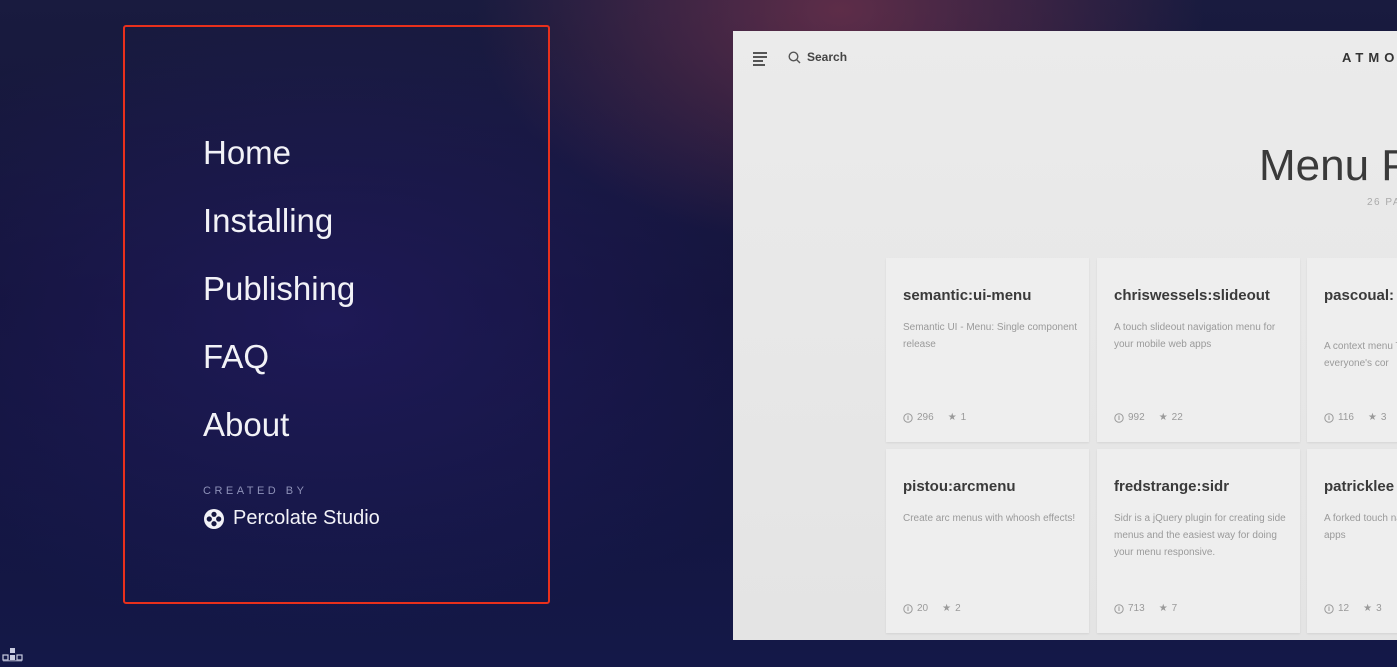 The width and height of the screenshot is (1397, 667). I want to click on download-count: 116, so click(1346, 417).